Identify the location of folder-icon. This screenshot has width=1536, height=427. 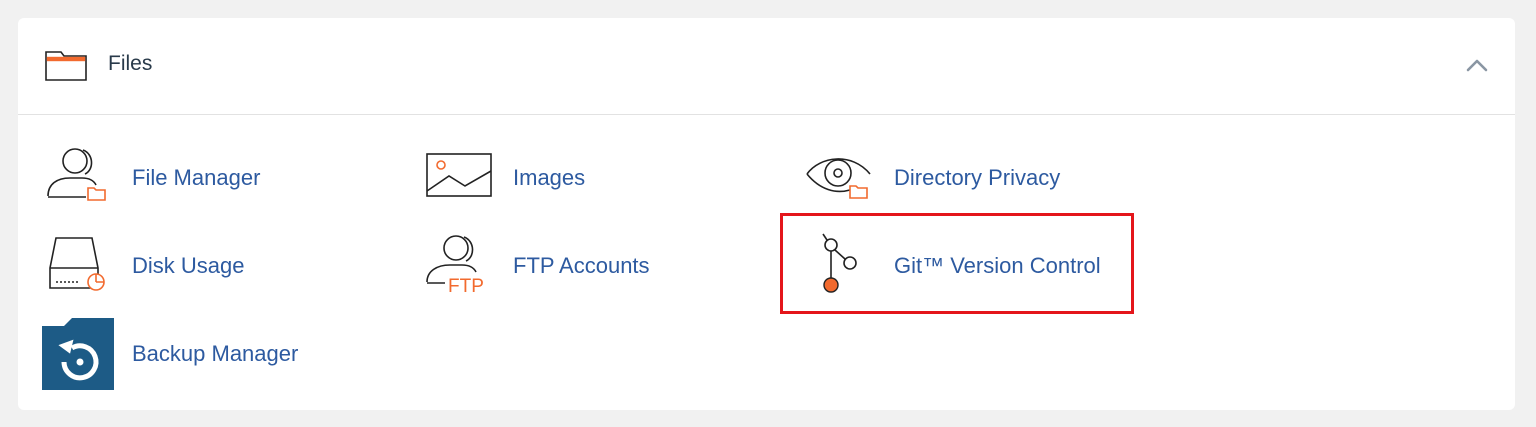
(66, 68).